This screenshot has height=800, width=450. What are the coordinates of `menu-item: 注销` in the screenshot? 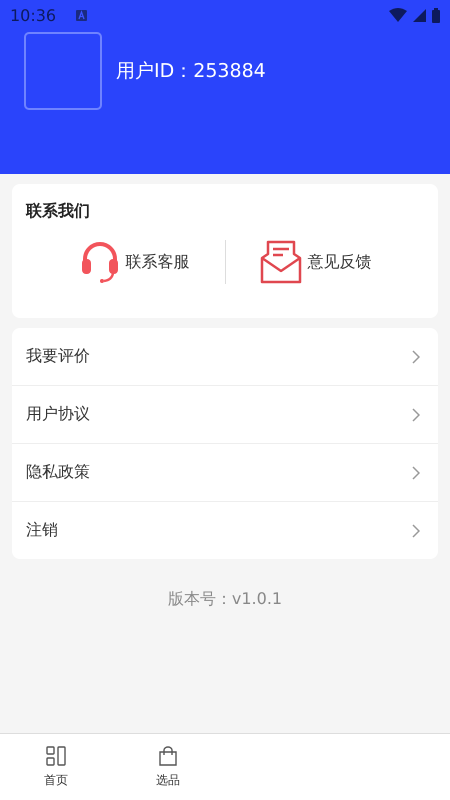 It's located at (225, 530).